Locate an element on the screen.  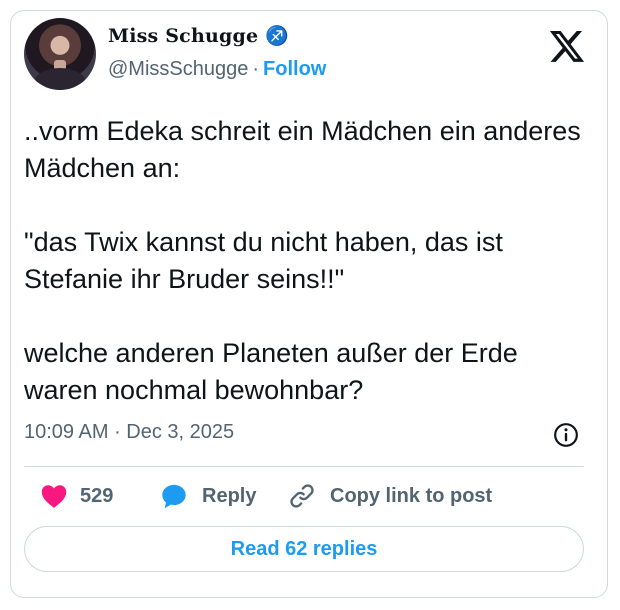
reply-bubble-icon is located at coordinates (174, 496).